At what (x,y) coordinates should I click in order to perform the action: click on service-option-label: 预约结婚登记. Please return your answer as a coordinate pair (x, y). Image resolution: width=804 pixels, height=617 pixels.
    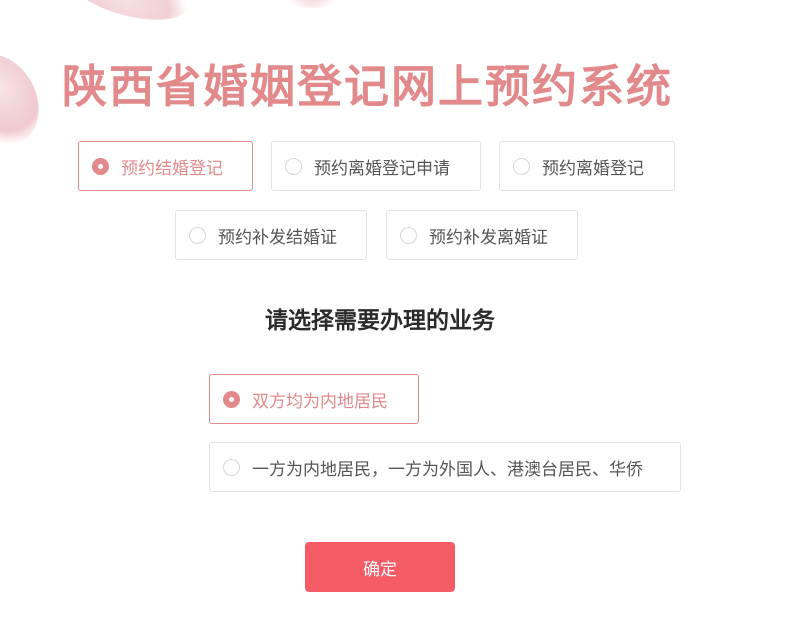
    Looking at the image, I should click on (172, 168).